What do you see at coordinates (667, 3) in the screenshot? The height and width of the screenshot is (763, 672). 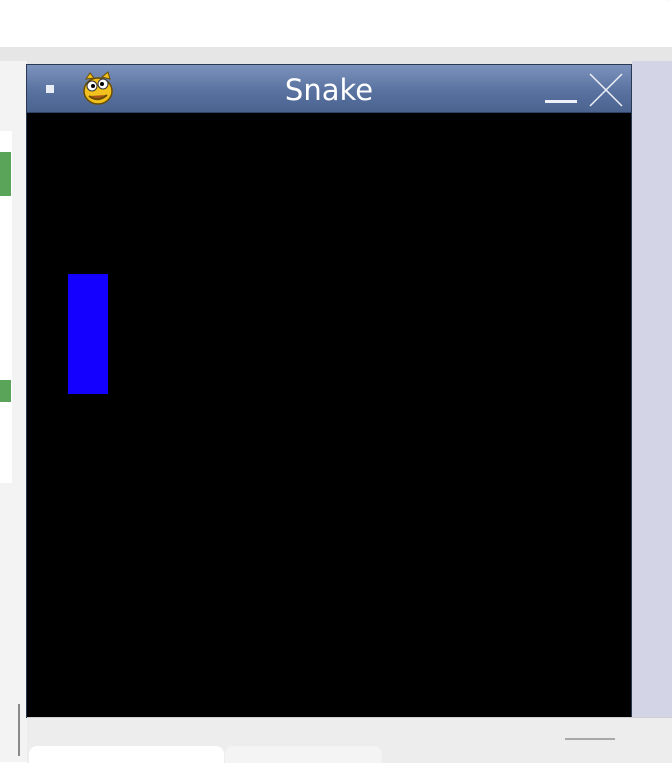 I see `top-edge-mark: '` at bounding box center [667, 3].